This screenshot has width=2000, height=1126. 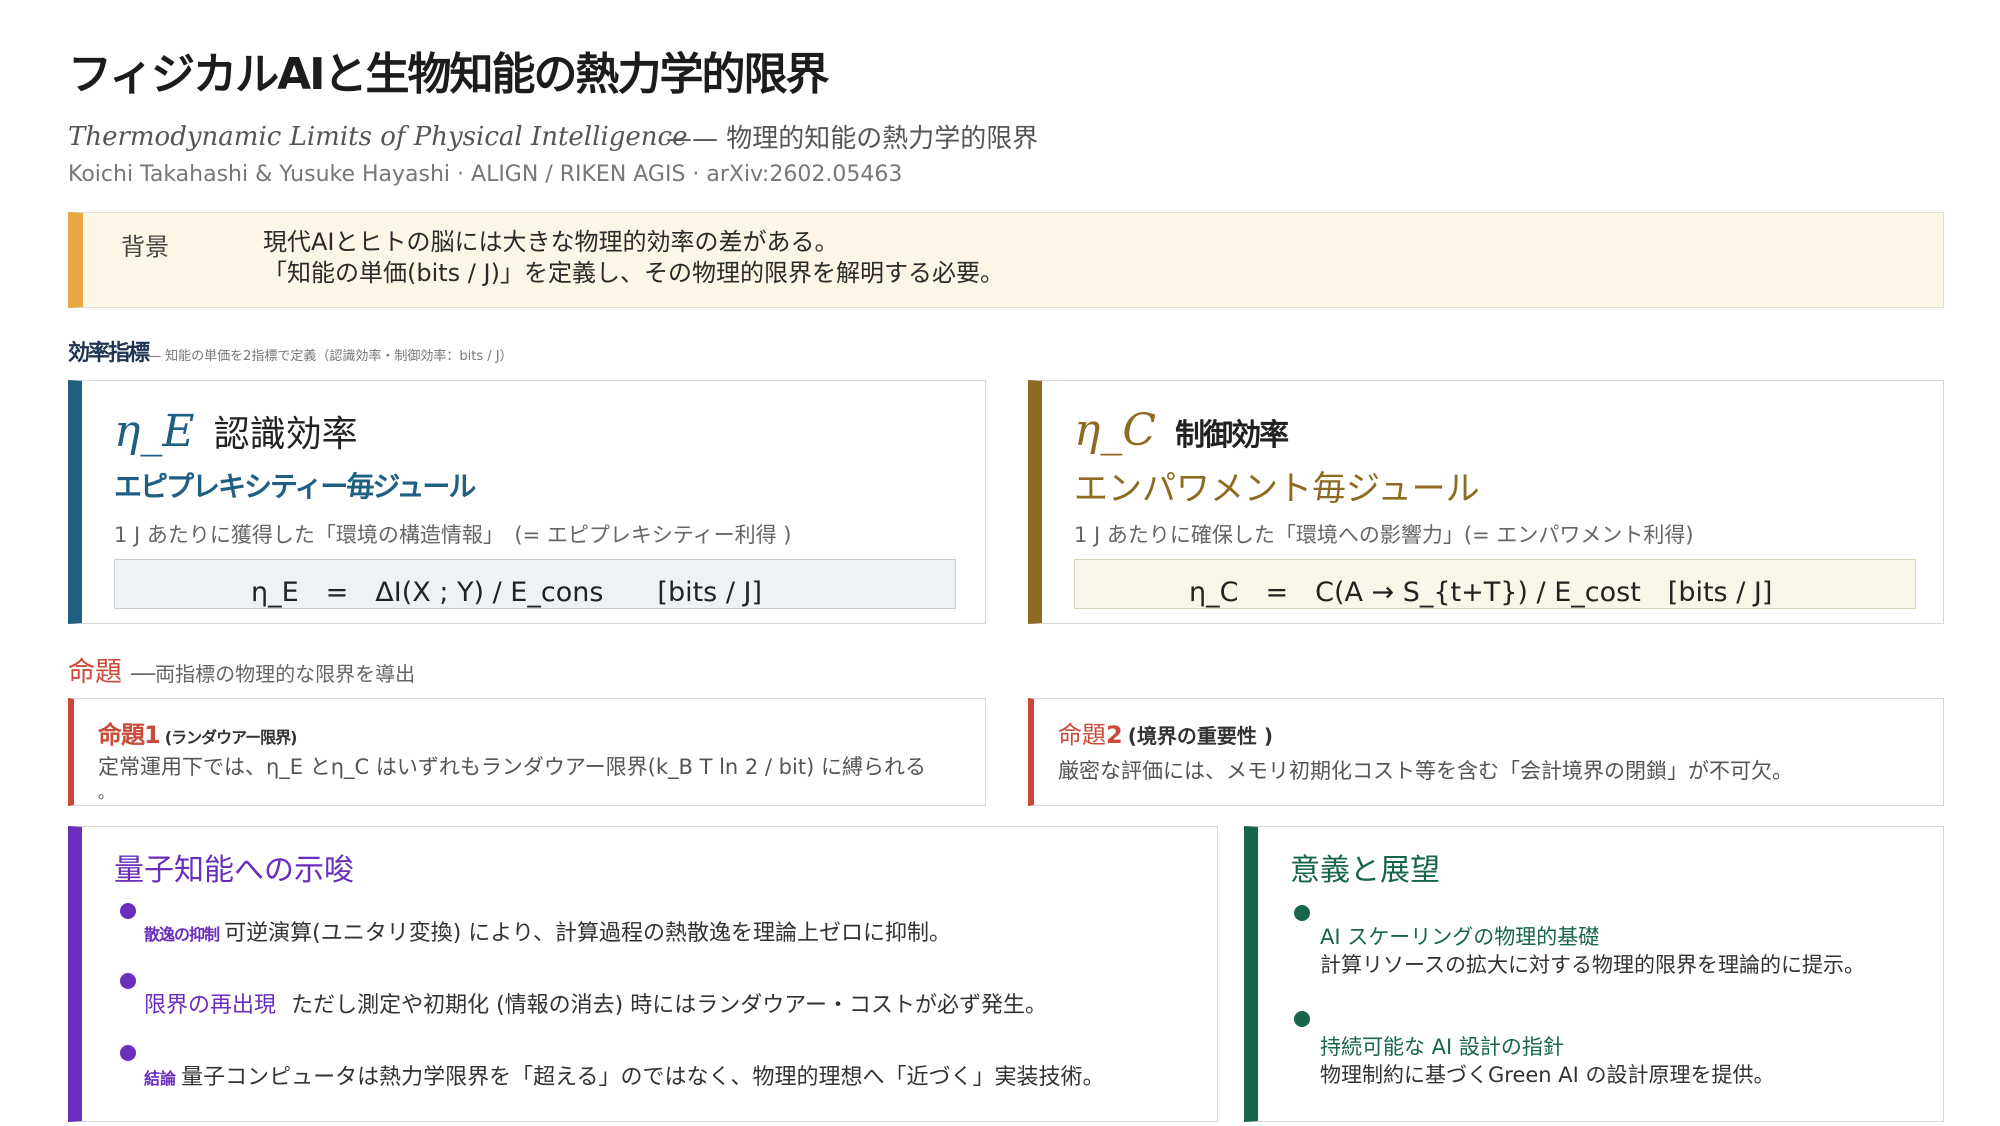 What do you see at coordinates (182, 934) in the screenshot?
I see `quantum-item-1-label: 散逸の抑制` at bounding box center [182, 934].